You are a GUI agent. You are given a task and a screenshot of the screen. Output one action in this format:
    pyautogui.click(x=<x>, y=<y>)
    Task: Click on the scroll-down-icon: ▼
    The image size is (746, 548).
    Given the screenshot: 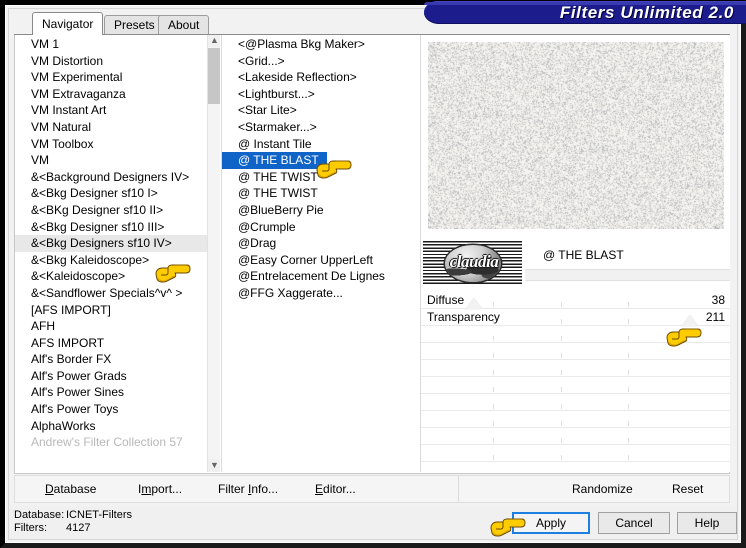 What is the action you would take?
    pyautogui.click(x=214, y=465)
    